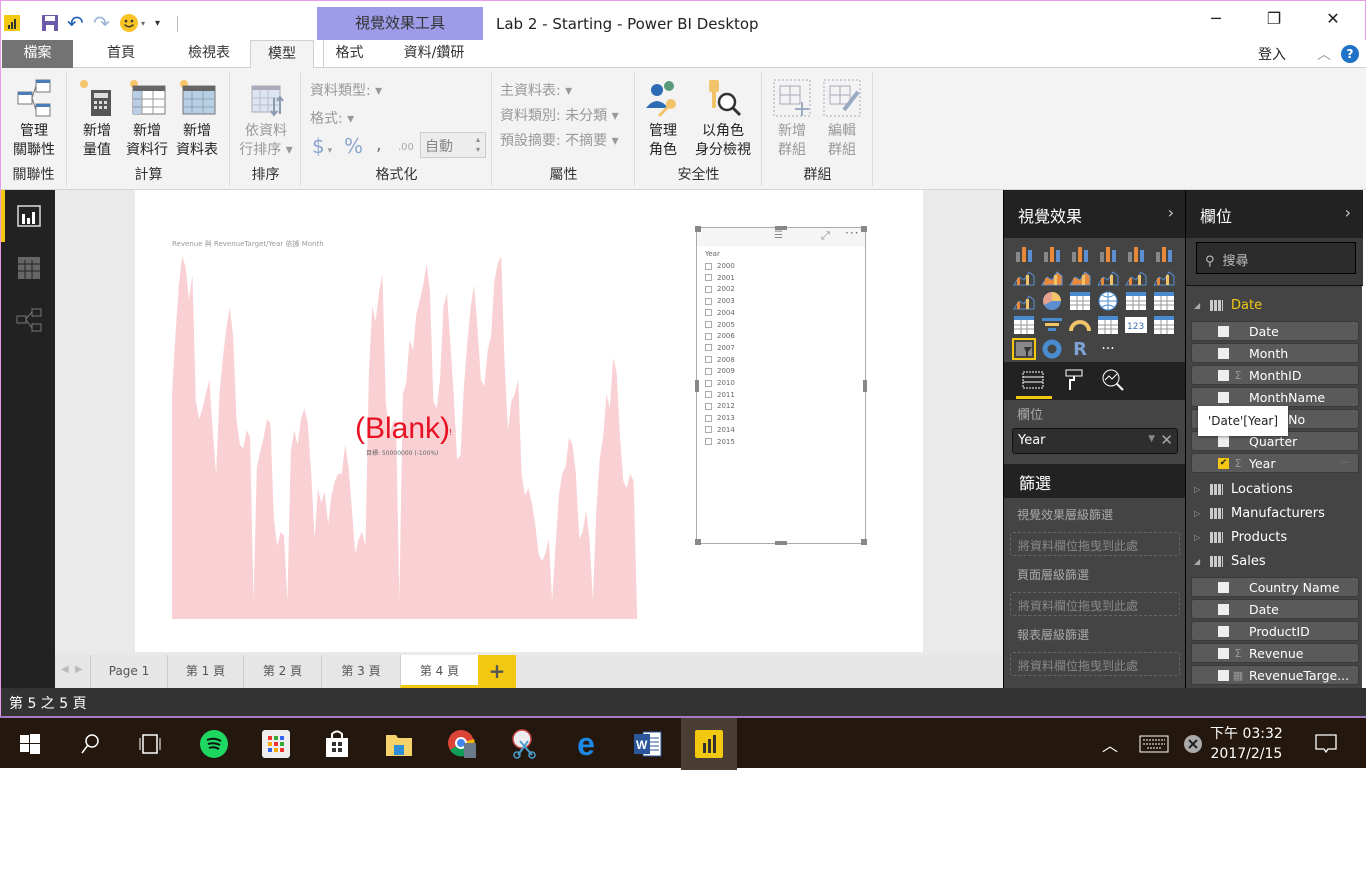  Describe the element at coordinates (825, 236) in the screenshot. I see `focus-mode-icon: ⤢` at that location.